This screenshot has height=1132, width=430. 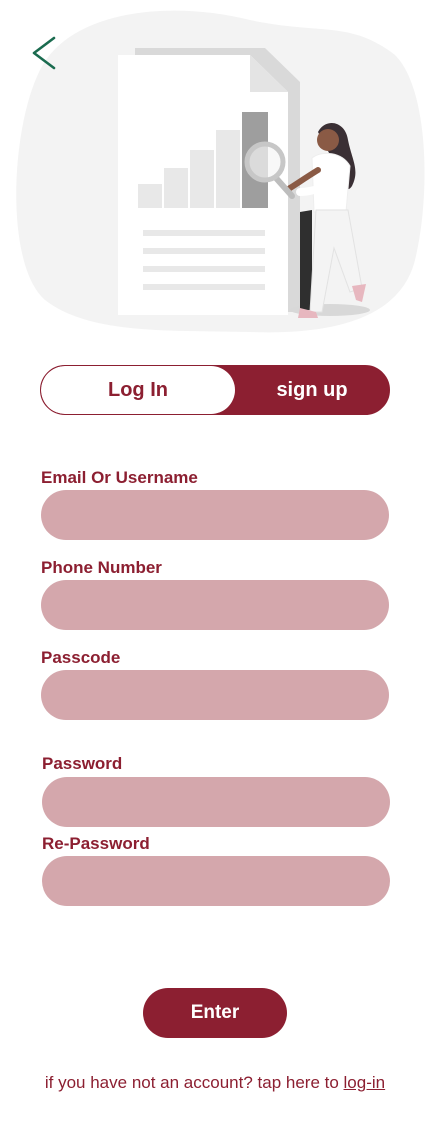 I want to click on back-arrow-icon, so click(x=44, y=53).